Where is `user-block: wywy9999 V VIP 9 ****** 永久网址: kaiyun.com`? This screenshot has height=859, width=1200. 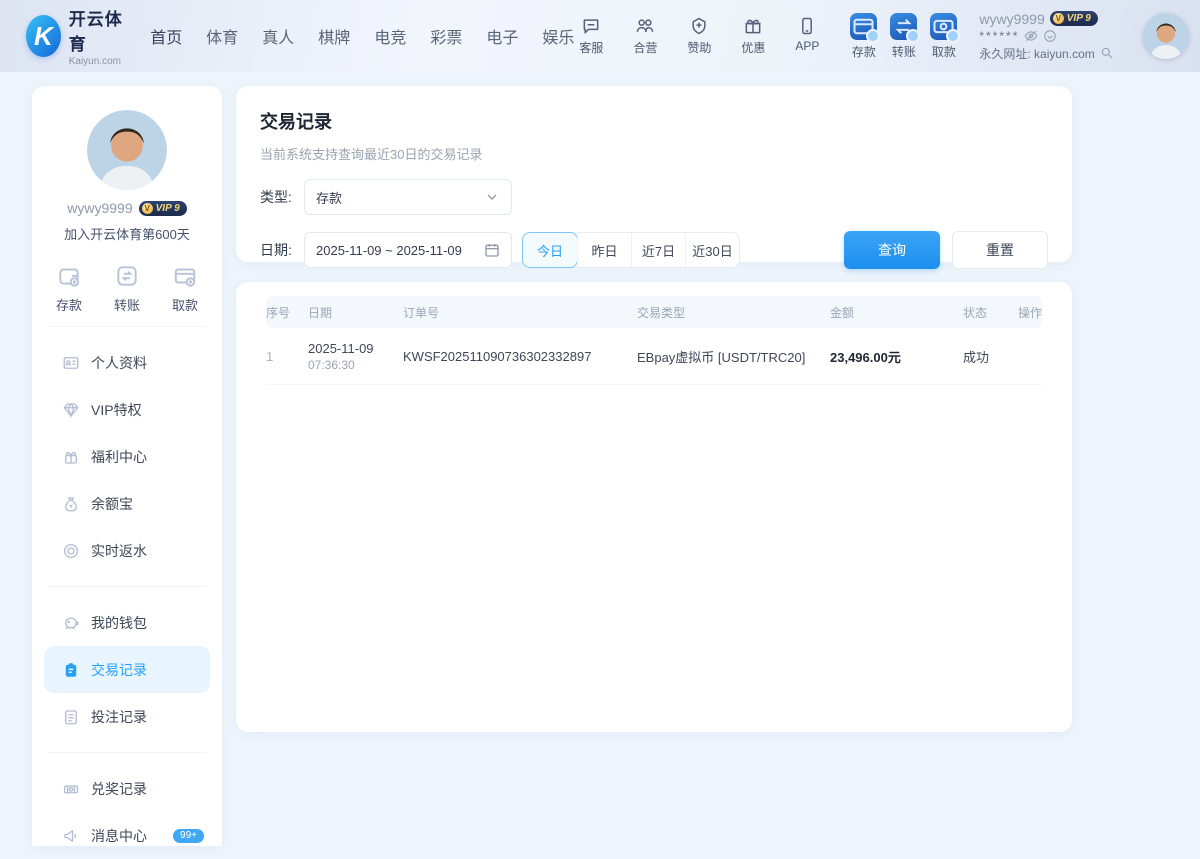 user-block: wywy9999 V VIP 9 ****** 永久网址: kaiyun.com is located at coordinates (1054, 36).